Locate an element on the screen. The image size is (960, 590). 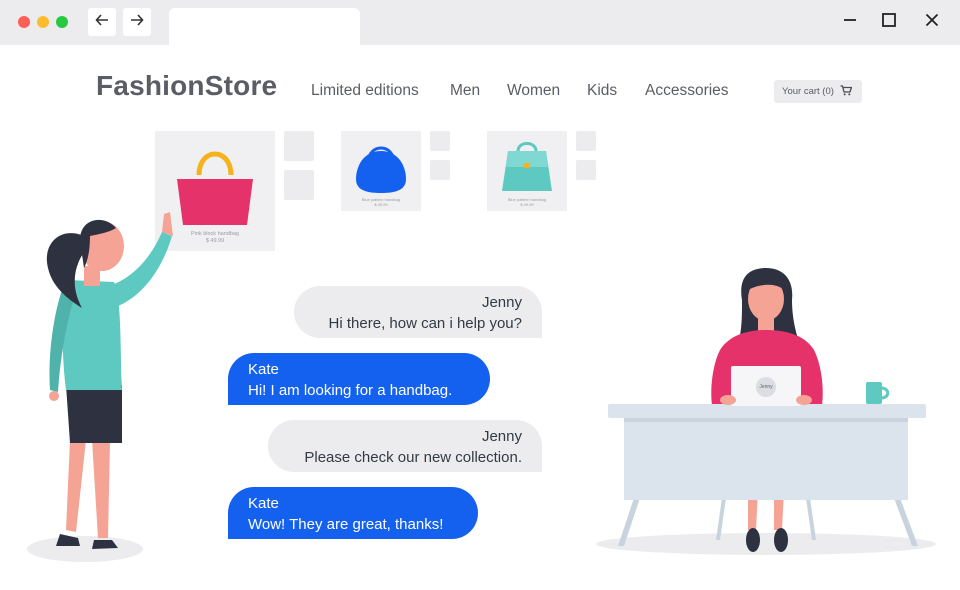
chat-text: Please check our new collection. is located at coordinates (413, 457).